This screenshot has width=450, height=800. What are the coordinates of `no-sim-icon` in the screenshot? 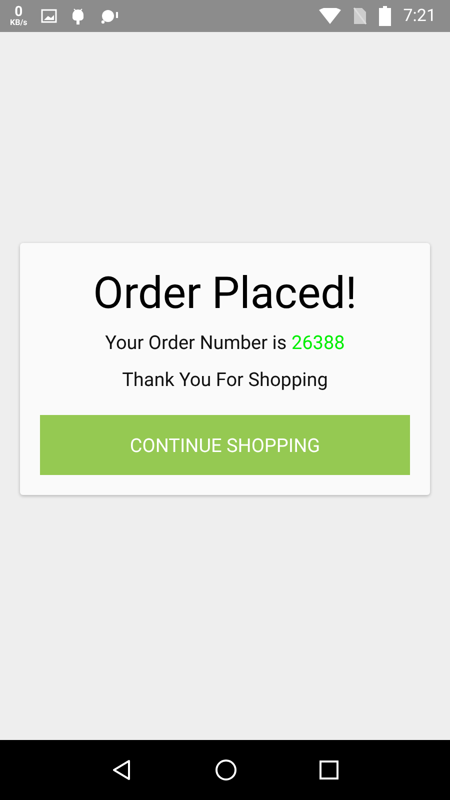 It's located at (360, 16).